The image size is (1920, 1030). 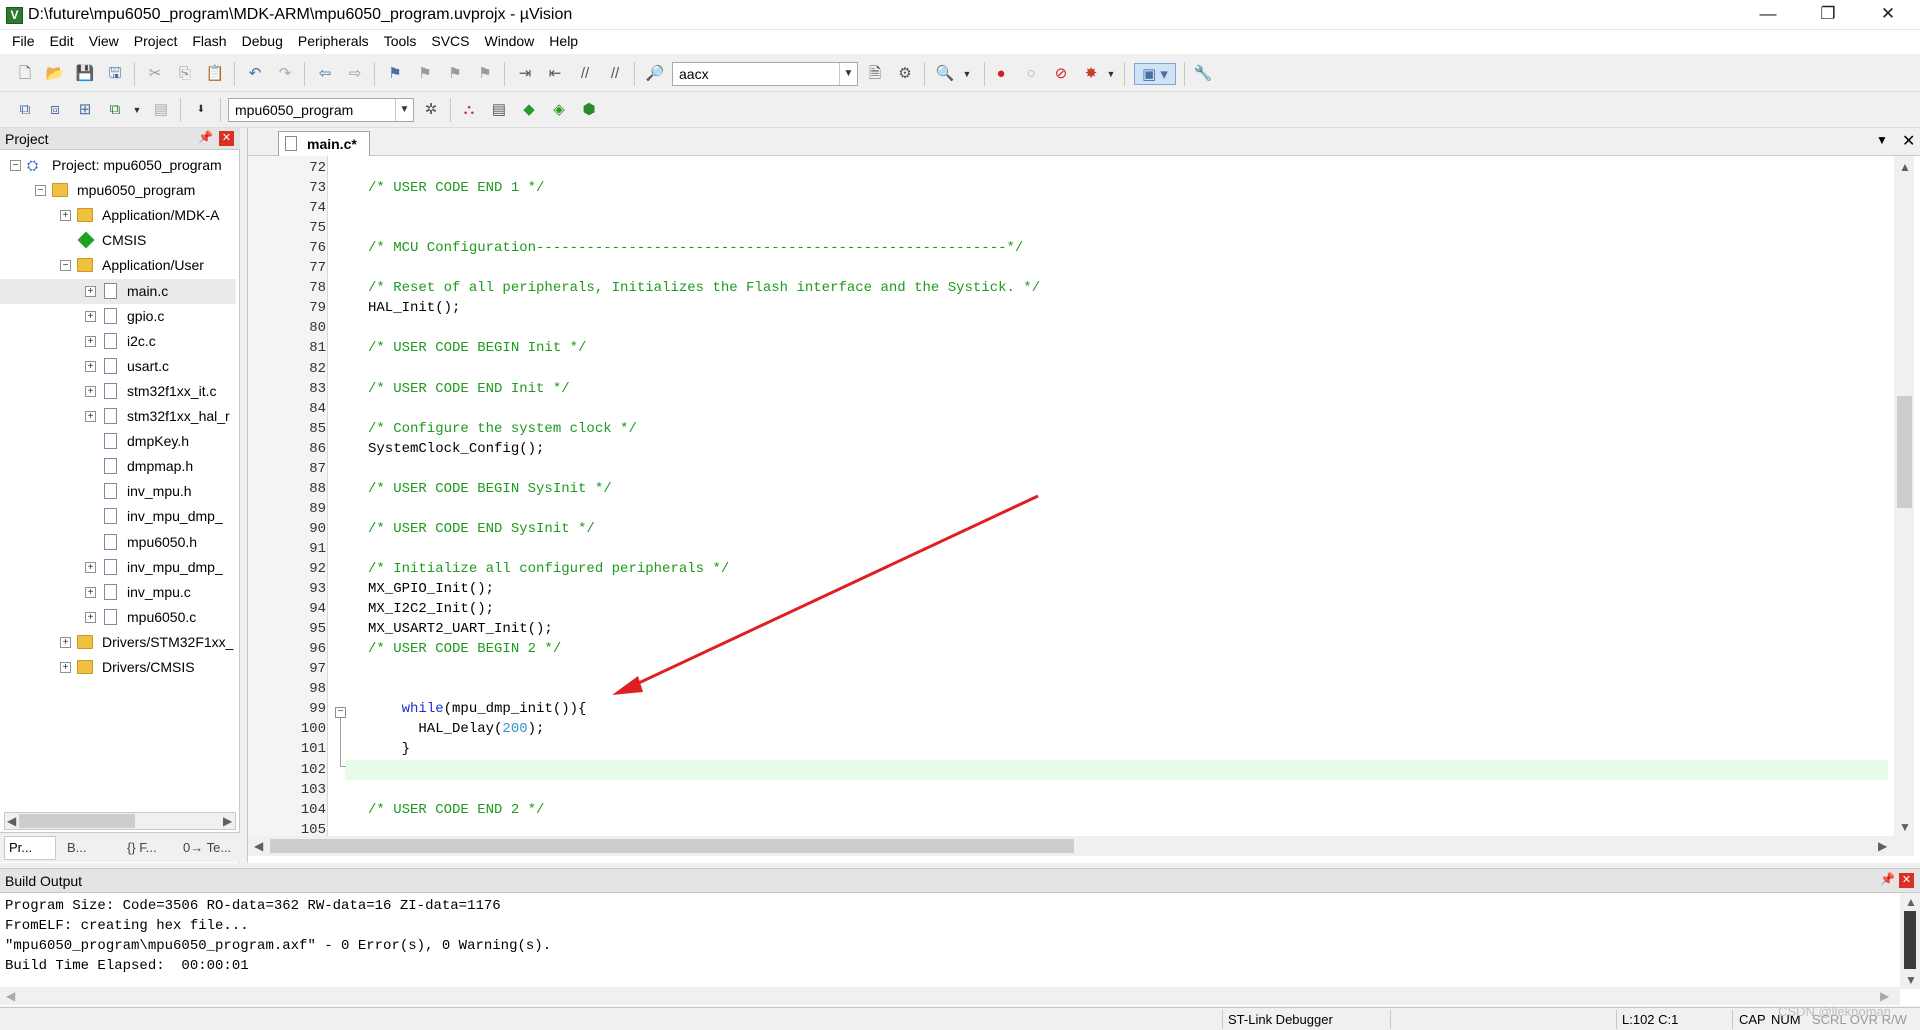 What do you see at coordinates (555, 74) in the screenshot?
I see `unindent-icon: ⇤` at bounding box center [555, 74].